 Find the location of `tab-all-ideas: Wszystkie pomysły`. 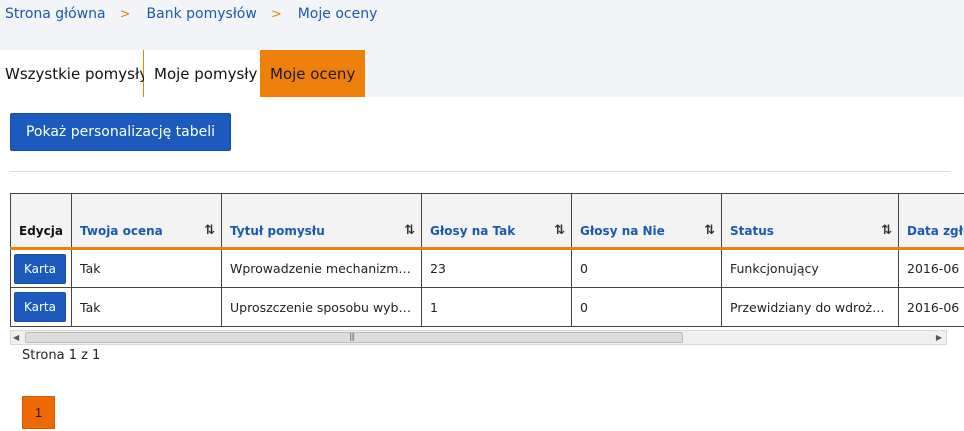

tab-all-ideas: Wszystkie pomysły is located at coordinates (74, 73).